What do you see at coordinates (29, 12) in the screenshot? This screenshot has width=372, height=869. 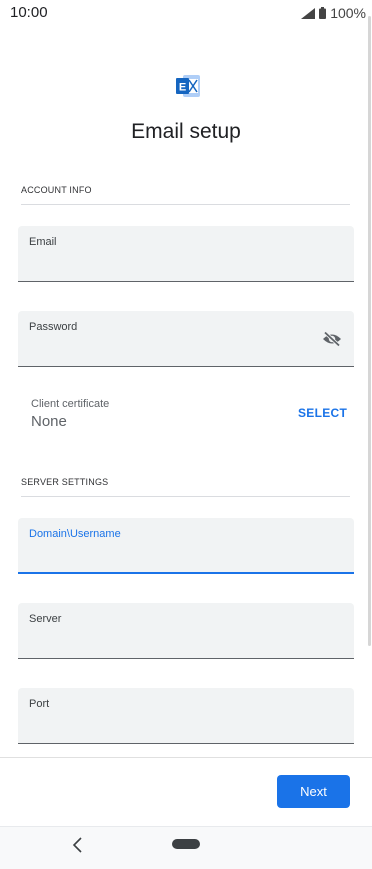 I see `status-time: 10:00` at bounding box center [29, 12].